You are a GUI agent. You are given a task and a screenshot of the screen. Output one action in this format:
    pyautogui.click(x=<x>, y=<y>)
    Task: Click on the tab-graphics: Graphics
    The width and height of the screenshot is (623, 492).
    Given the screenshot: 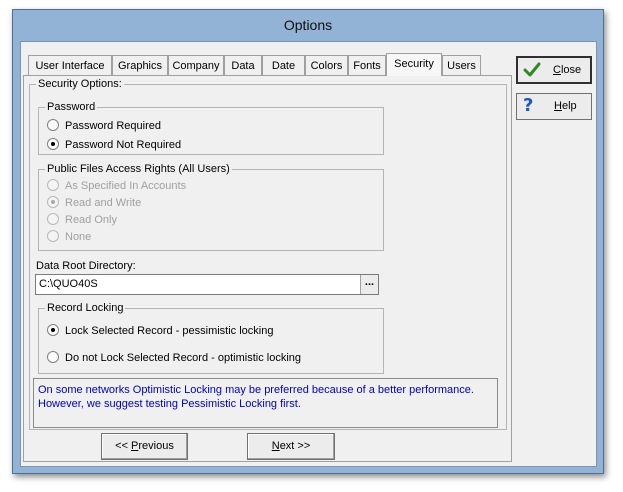 What is the action you would take?
    pyautogui.click(x=140, y=65)
    